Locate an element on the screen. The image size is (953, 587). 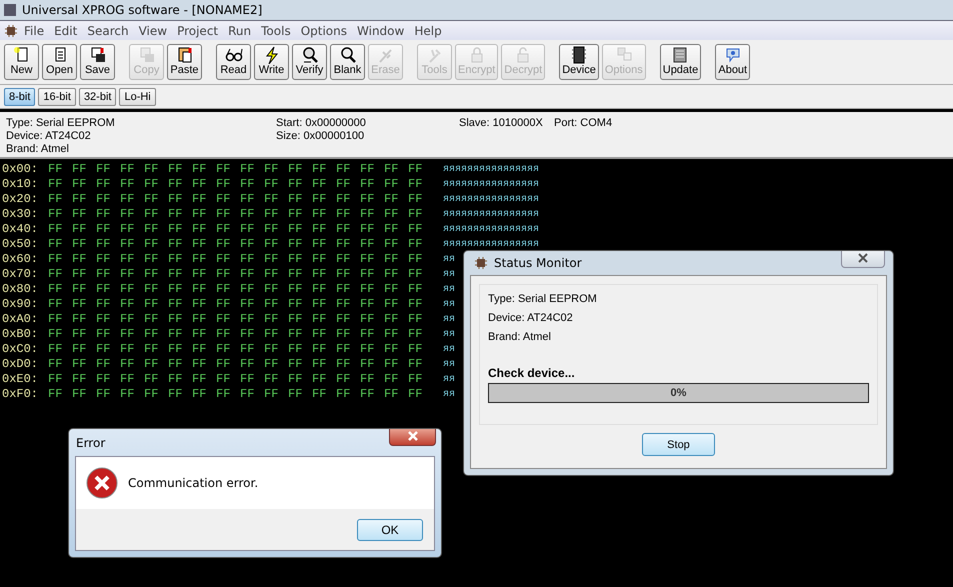
menu-item: Project is located at coordinates (197, 31).